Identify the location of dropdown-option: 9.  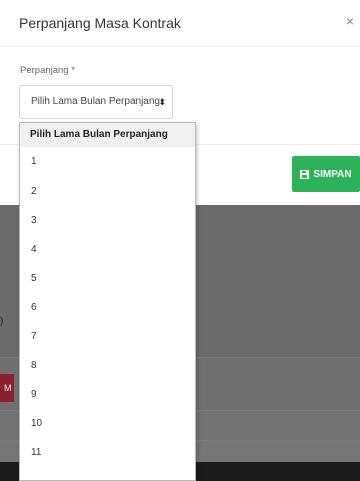
(107, 394).